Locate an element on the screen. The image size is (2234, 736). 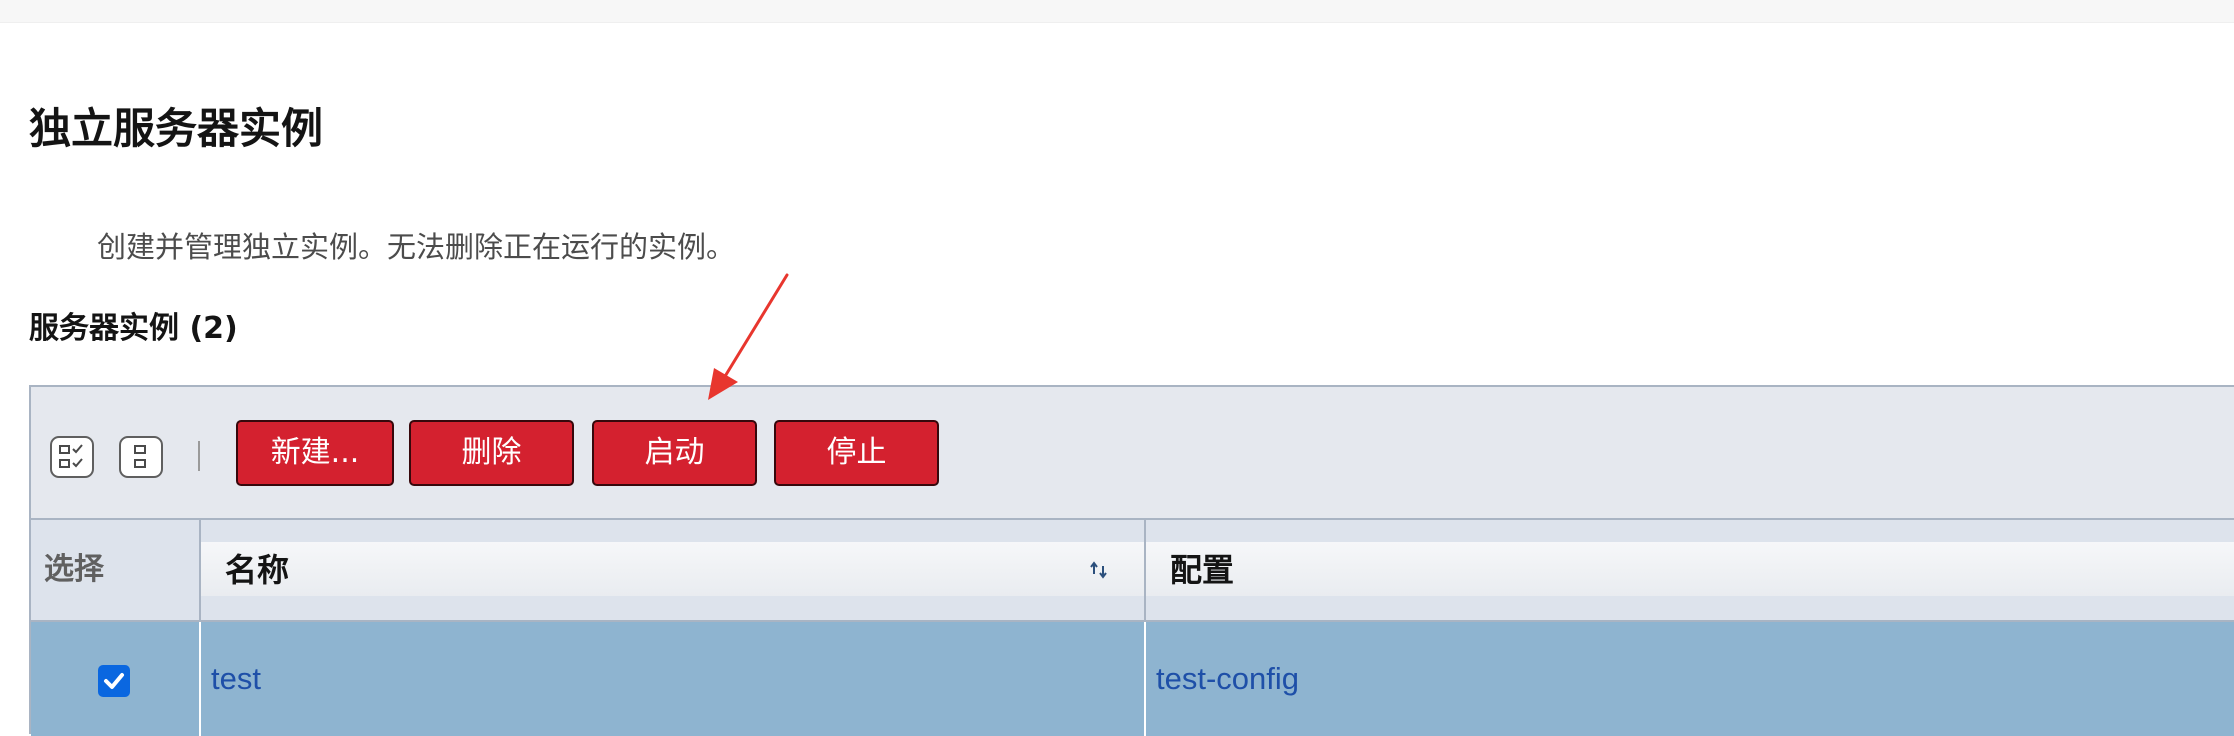
column-header-select: 选择 is located at coordinates (74, 569).